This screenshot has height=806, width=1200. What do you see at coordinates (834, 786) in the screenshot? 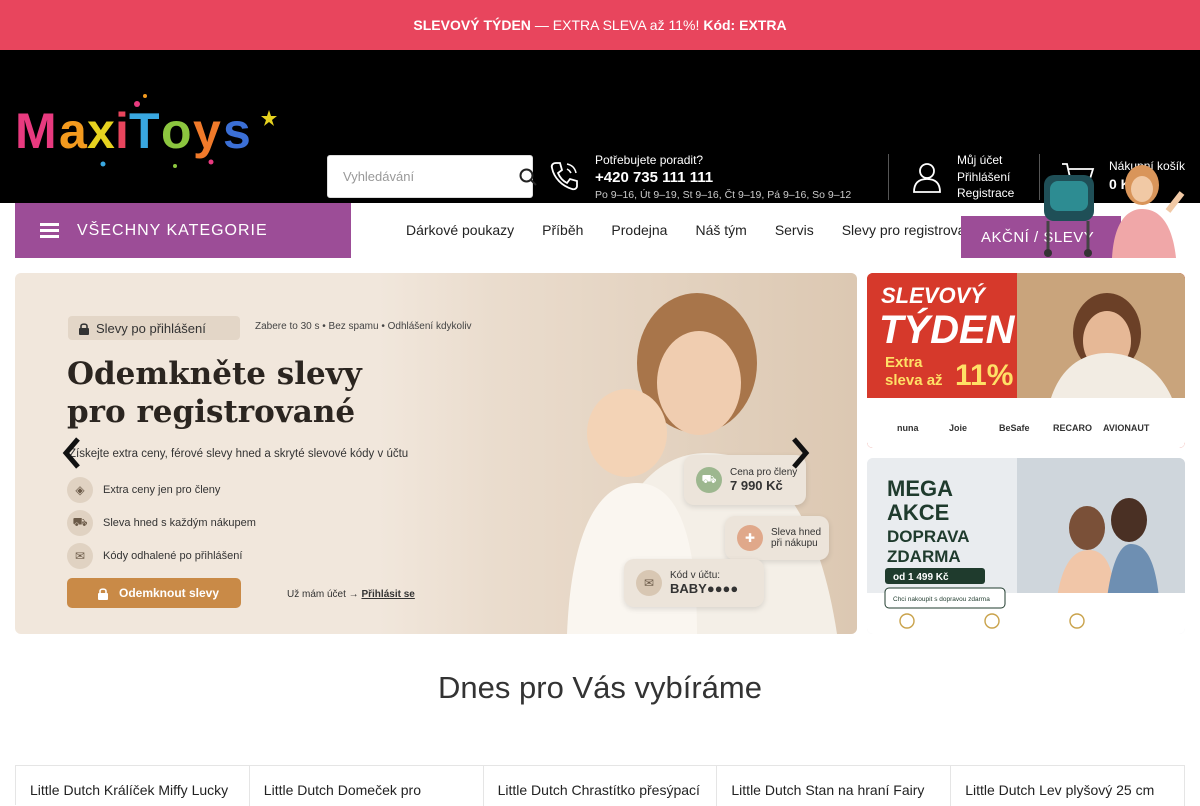
I see `product-card: Little Dutch Stan na hraní Fairy` at bounding box center [834, 786].